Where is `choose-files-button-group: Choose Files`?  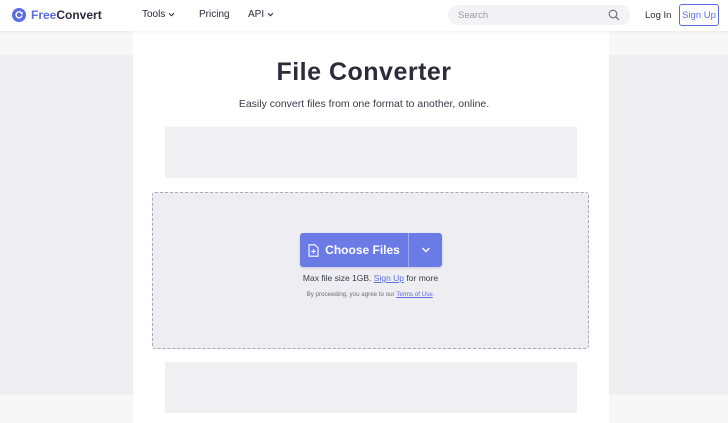 choose-files-button-group: Choose Files is located at coordinates (371, 250).